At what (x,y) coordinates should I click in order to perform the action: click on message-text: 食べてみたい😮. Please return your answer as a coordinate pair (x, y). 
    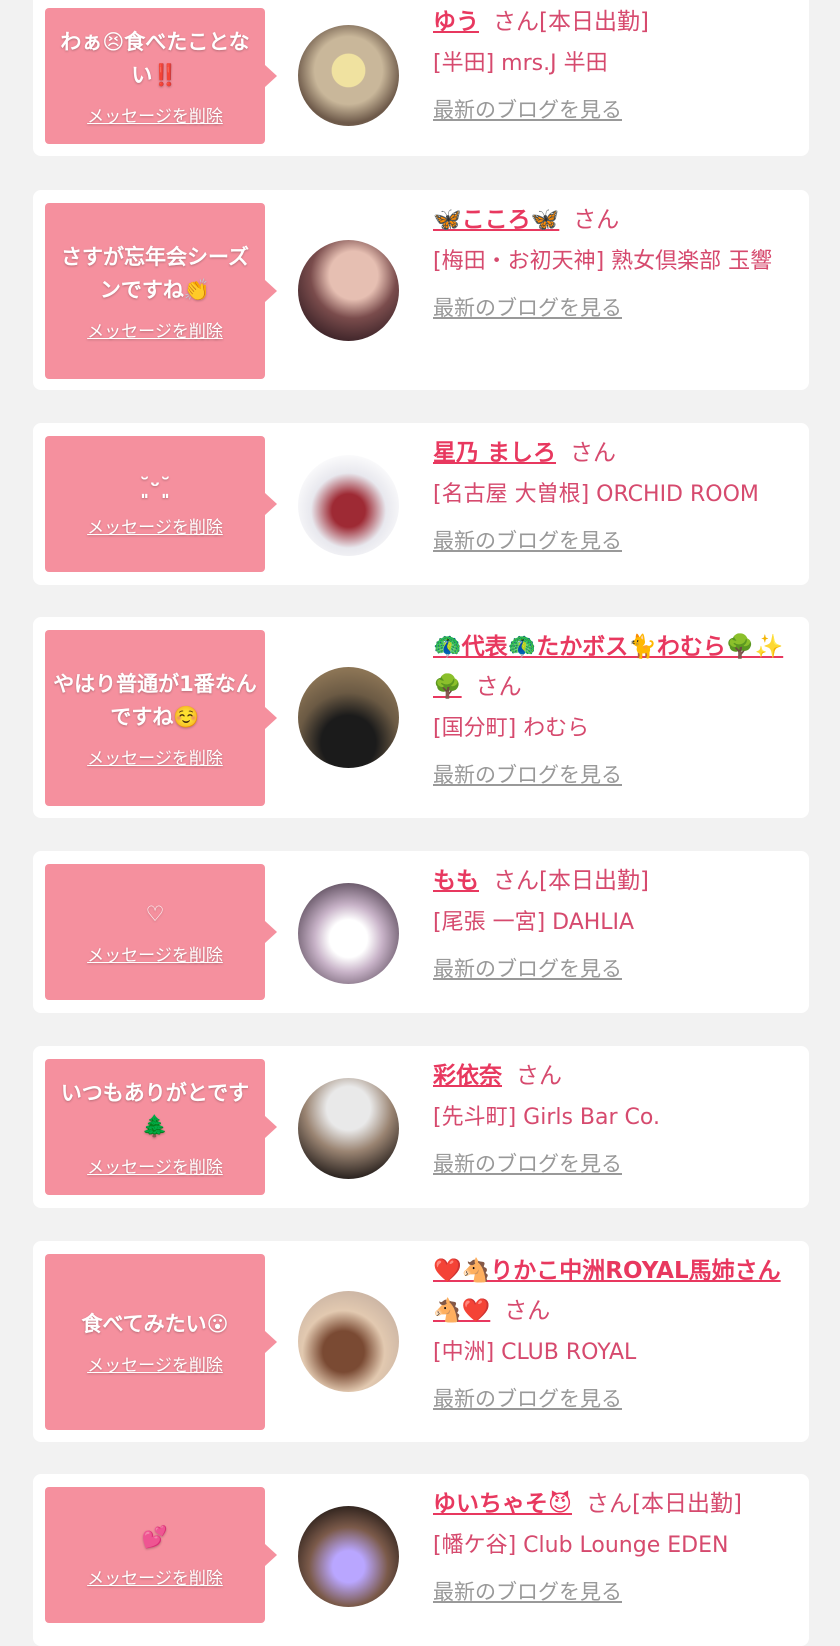
    Looking at the image, I should click on (155, 1324).